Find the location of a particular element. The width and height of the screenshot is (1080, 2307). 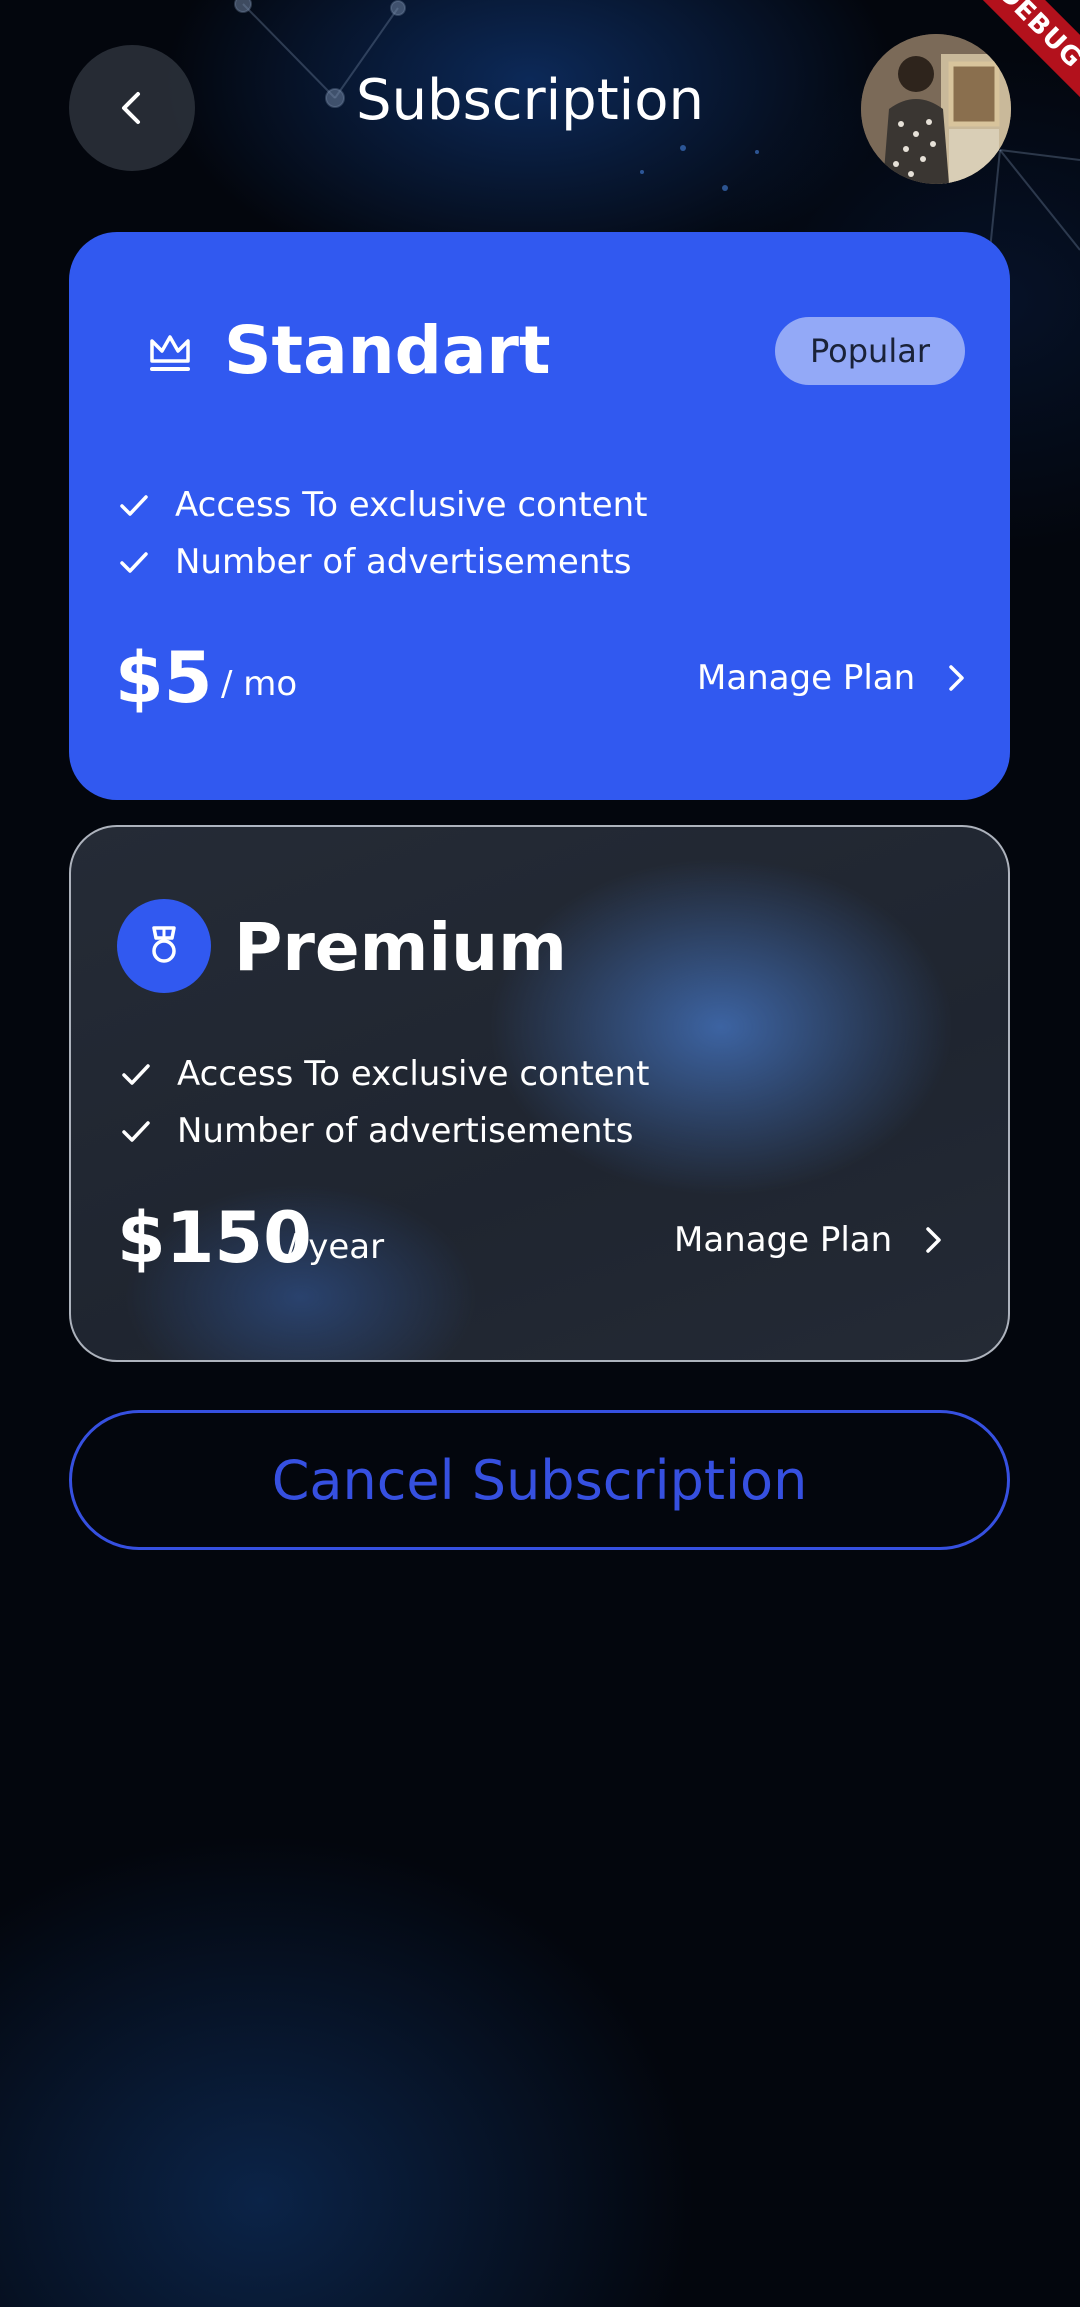

medal-icon-badge is located at coordinates (164, 946).